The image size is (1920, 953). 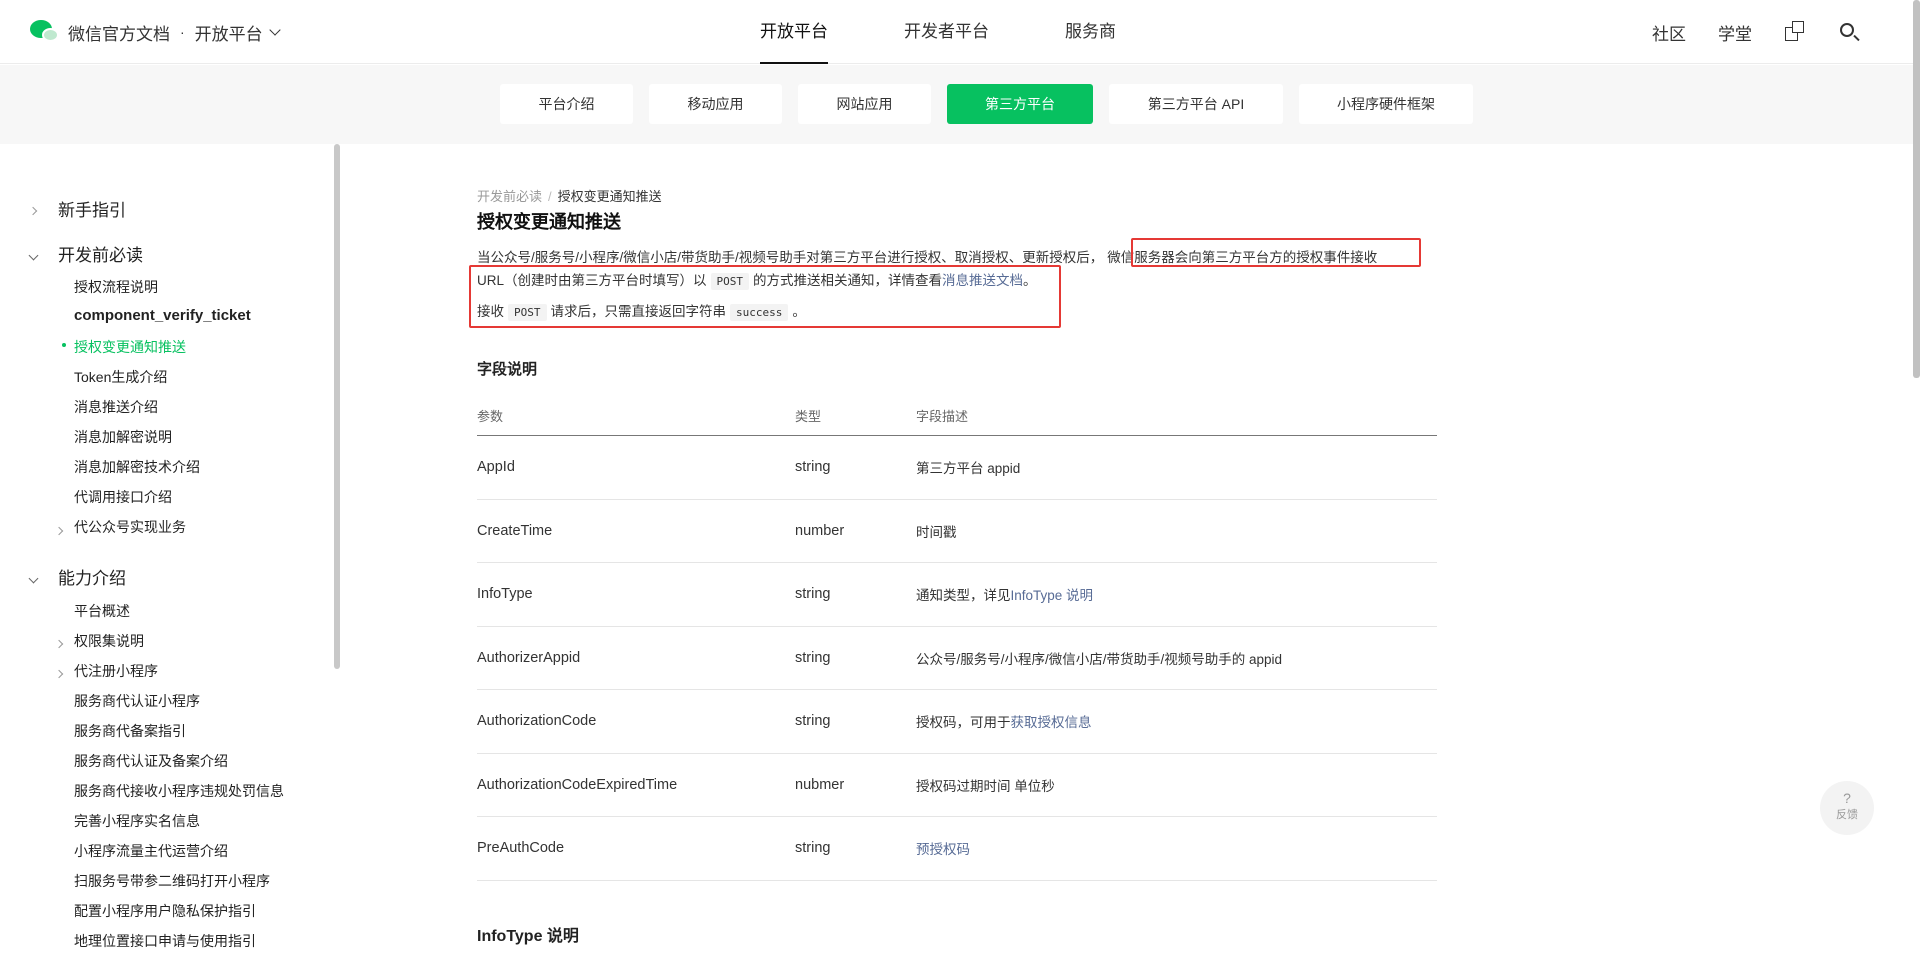 I want to click on table-row: AppId string 第三方平台 appid, so click(x=957, y=468).